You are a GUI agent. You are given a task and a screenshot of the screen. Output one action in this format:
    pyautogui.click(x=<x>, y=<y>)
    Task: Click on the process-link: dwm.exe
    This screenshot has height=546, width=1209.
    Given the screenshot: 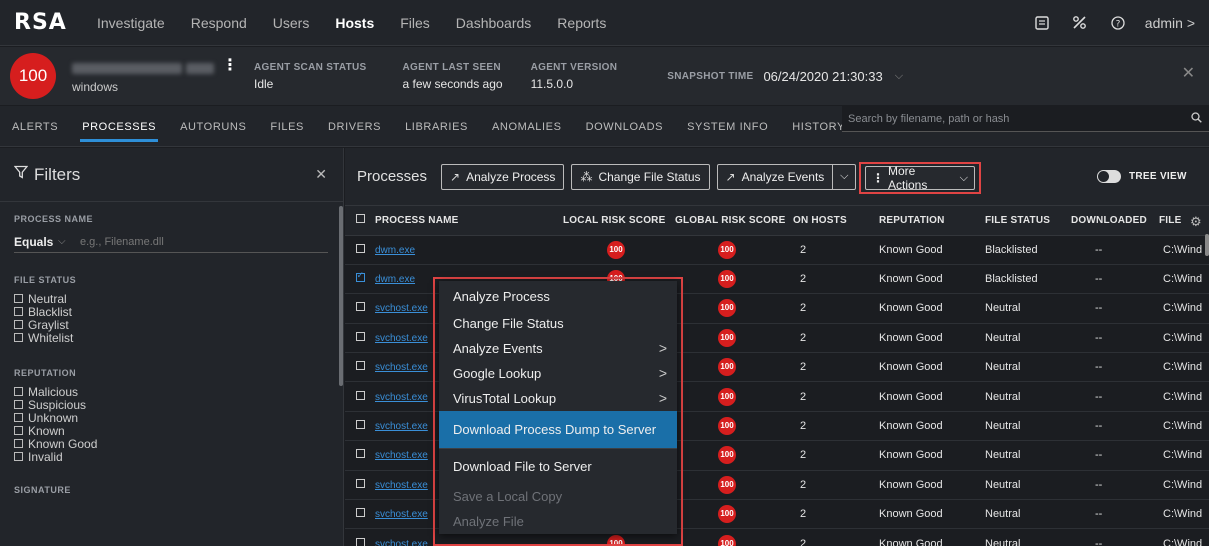 What is the action you would take?
    pyautogui.click(x=395, y=279)
    